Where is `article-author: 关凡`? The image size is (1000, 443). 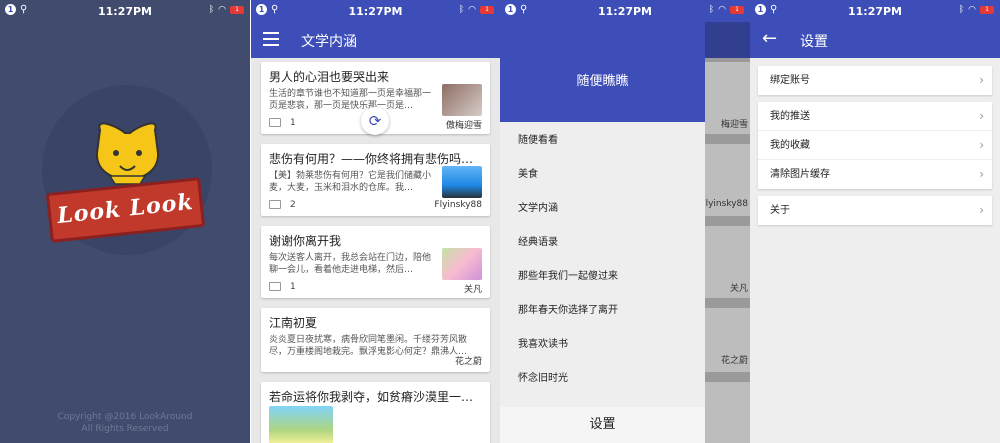 article-author: 关凡 is located at coordinates (472, 290).